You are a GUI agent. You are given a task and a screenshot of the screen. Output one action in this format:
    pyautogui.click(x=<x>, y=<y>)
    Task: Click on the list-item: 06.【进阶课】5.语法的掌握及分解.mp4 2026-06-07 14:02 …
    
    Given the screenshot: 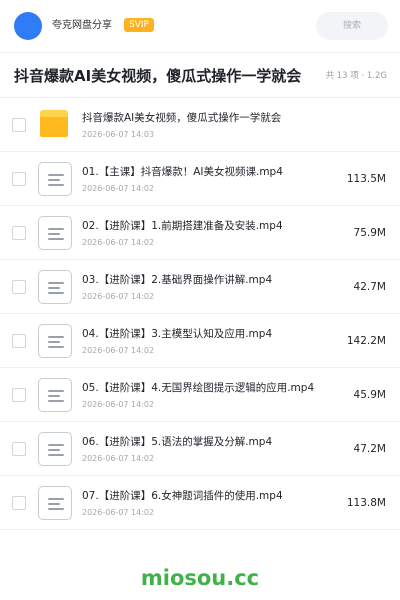 What is the action you would take?
    pyautogui.click(x=200, y=449)
    